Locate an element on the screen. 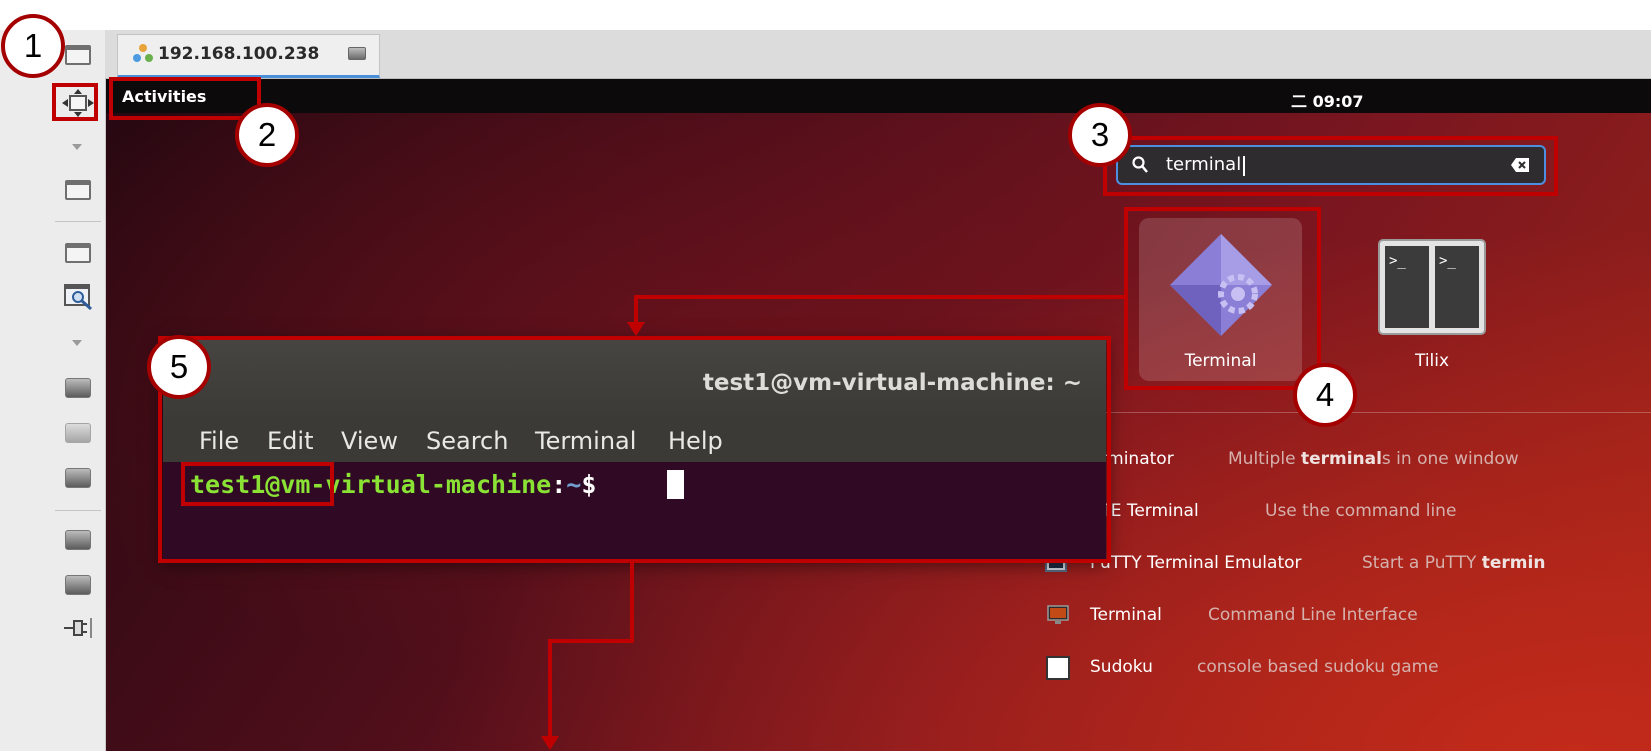  multi-window-icon is located at coordinates (78, 190).